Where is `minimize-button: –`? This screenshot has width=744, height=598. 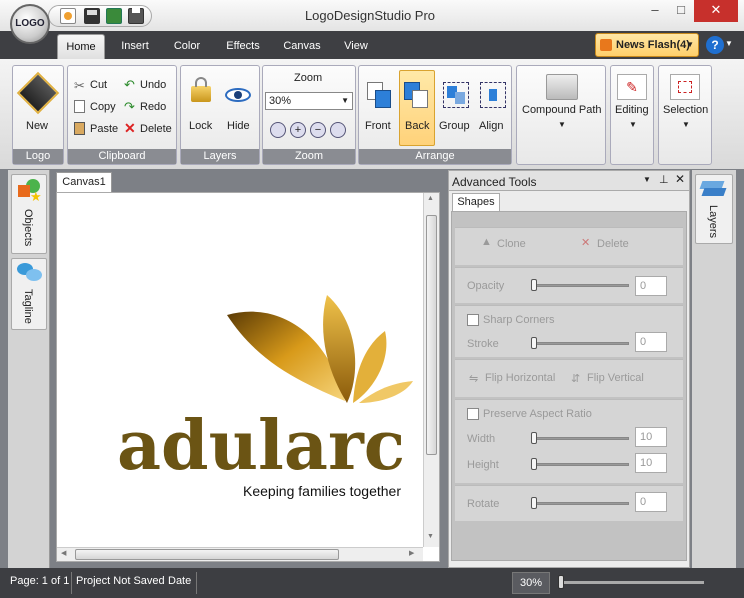 minimize-button: – is located at coordinates (655, 11).